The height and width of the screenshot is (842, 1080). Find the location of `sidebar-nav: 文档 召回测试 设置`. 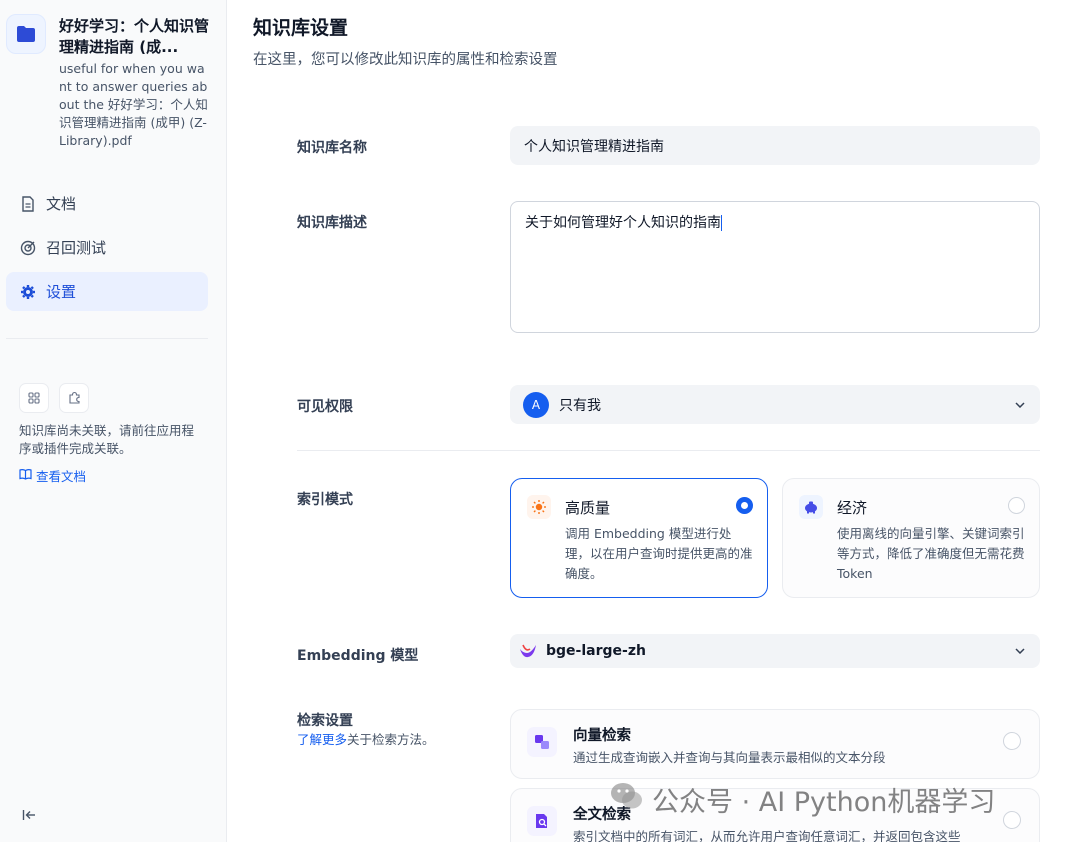

sidebar-nav: 文档 召回测试 设置 is located at coordinates (107, 250).